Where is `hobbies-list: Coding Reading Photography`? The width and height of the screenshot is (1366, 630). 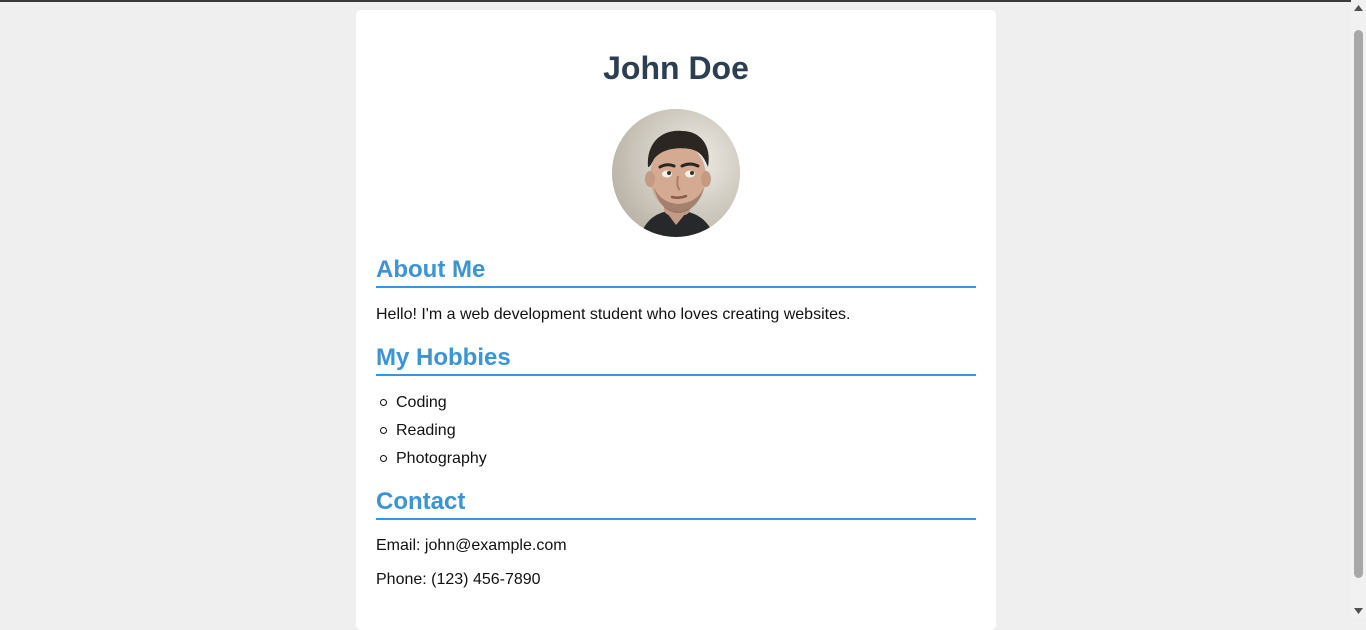
hobbies-list: Coding Reading Photography is located at coordinates (431, 435).